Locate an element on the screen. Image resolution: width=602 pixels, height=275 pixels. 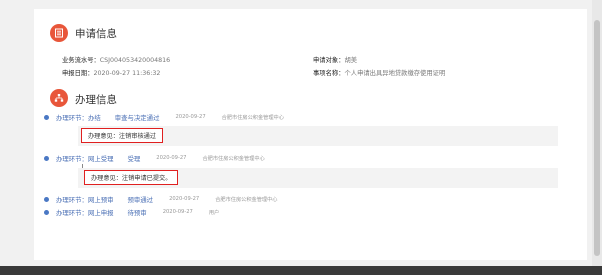
process-info-title: 办理信息 is located at coordinates (96, 100).